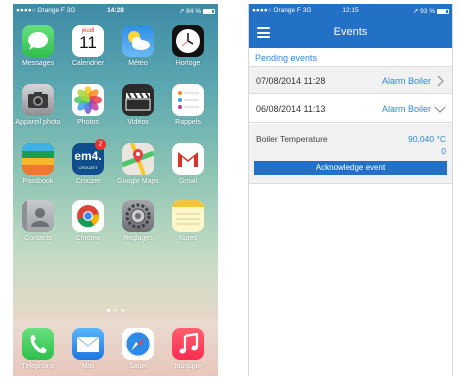 The image size is (461, 379). What do you see at coordinates (88, 344) in the screenshot?
I see `mail-icon` at bounding box center [88, 344].